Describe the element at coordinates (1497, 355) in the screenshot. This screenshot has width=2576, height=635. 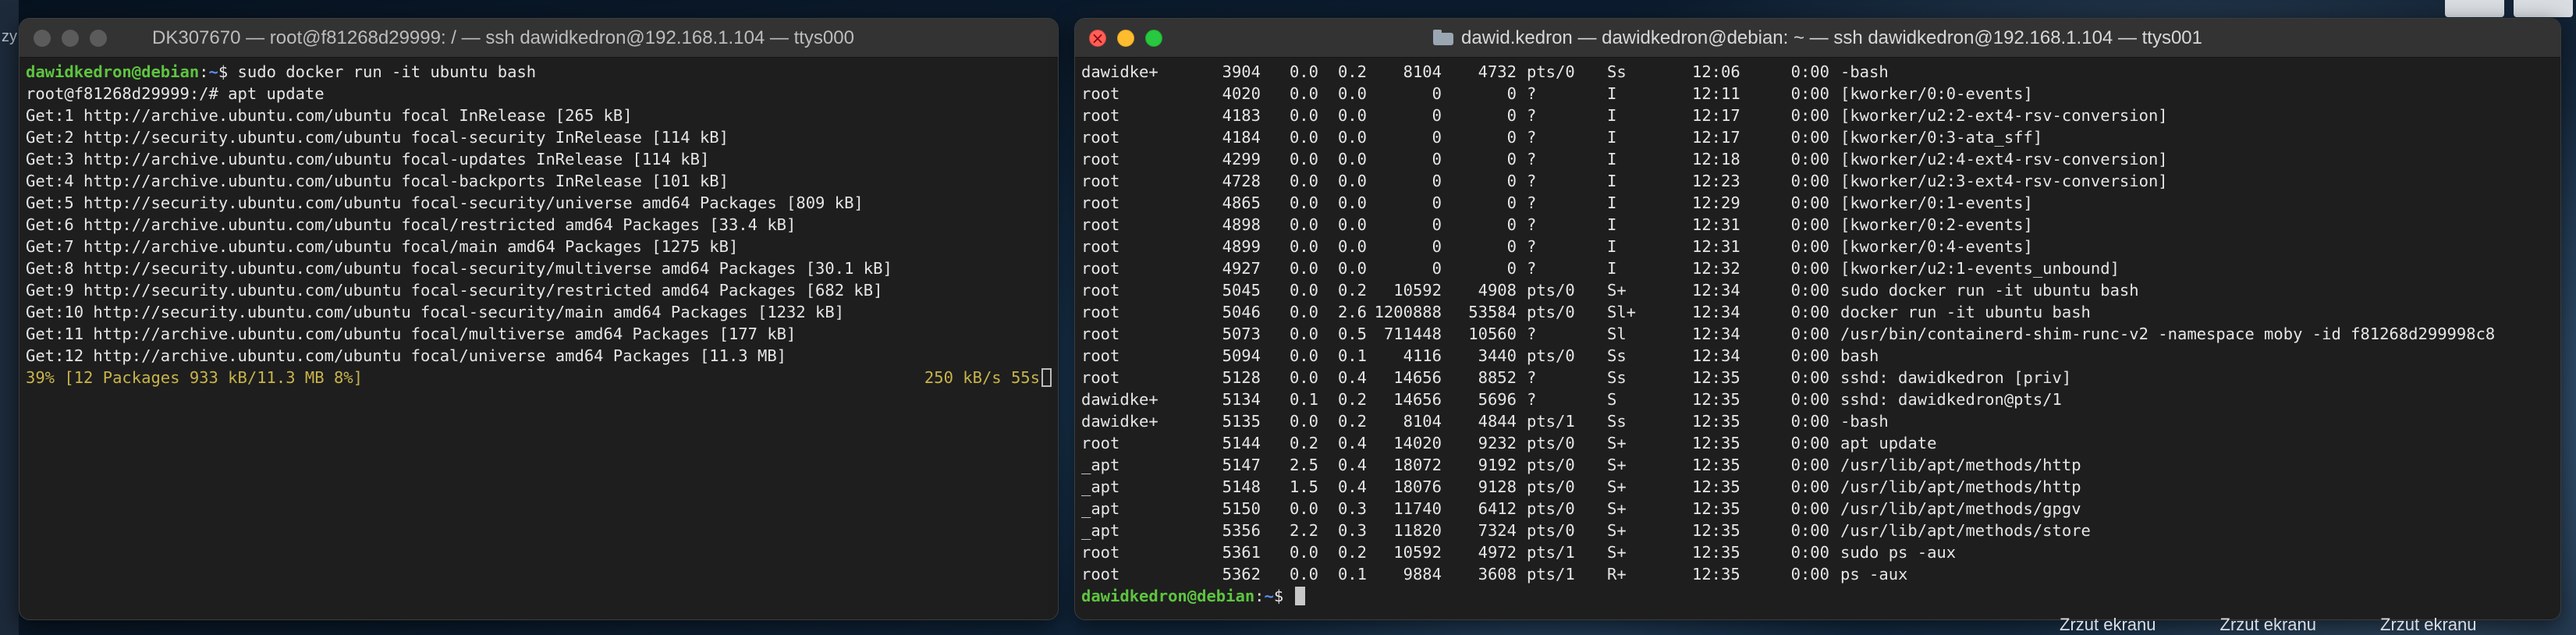
I see `process-rss: 3440` at that location.